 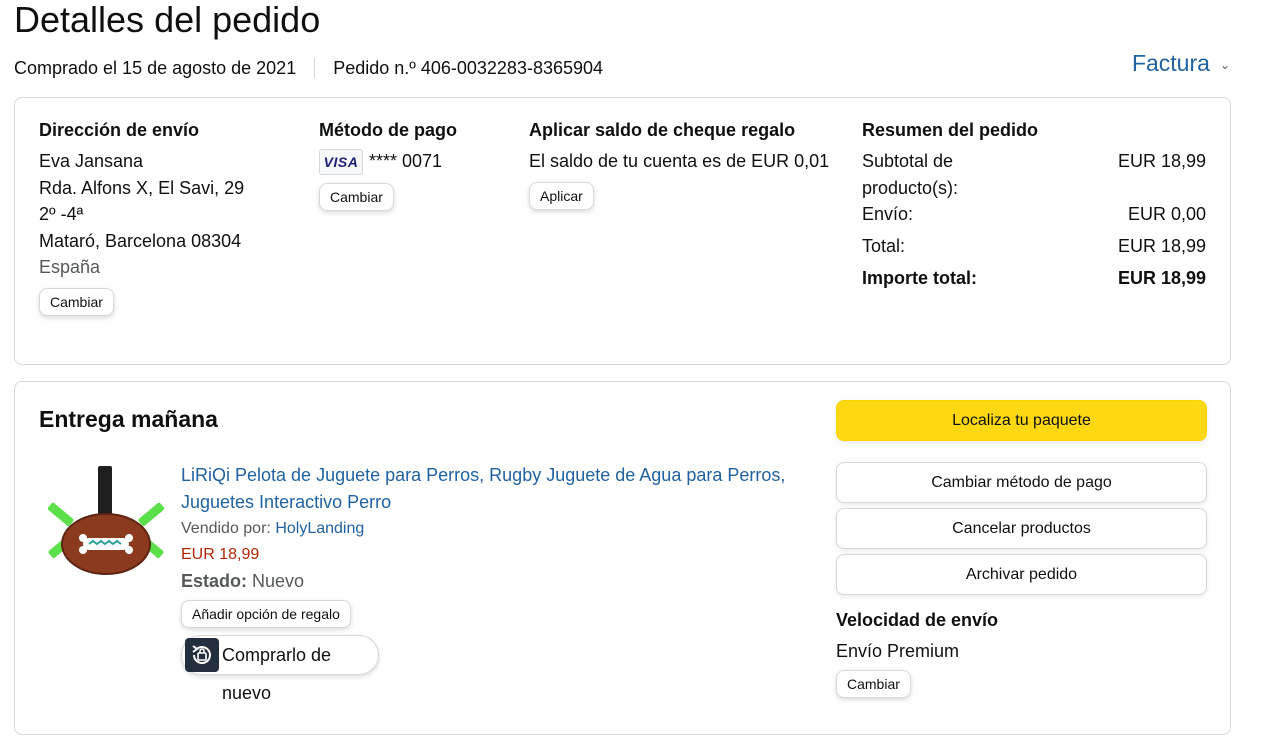 I want to click on address-line-city: Mataró, Barcelona 08304, so click(x=140, y=241).